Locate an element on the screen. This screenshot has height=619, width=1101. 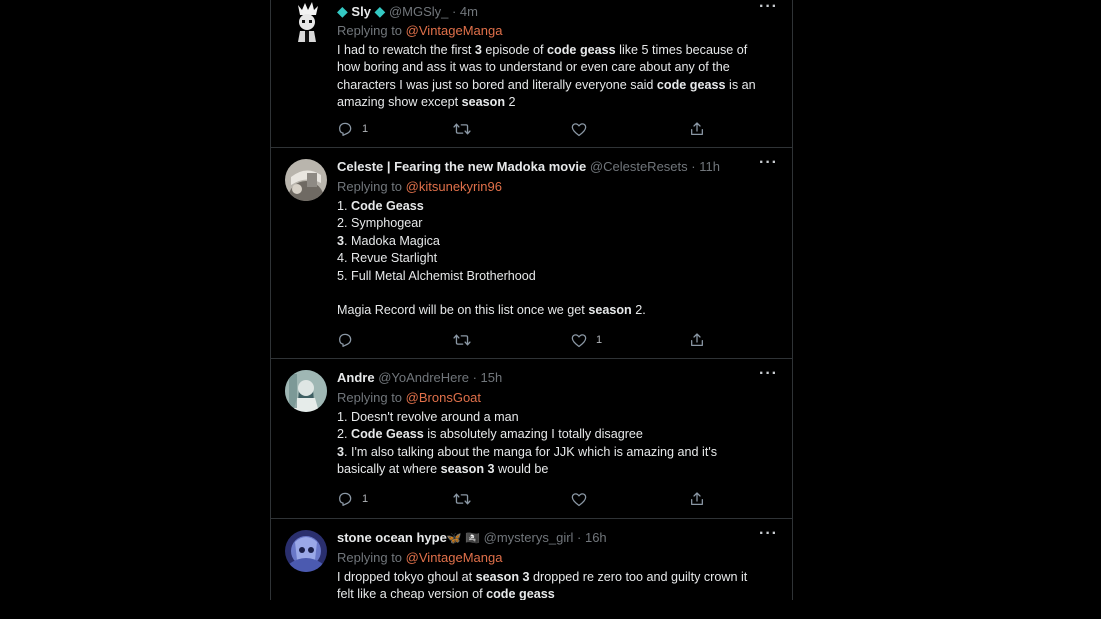
highlighted-term: season 3 is located at coordinates (502, 577).